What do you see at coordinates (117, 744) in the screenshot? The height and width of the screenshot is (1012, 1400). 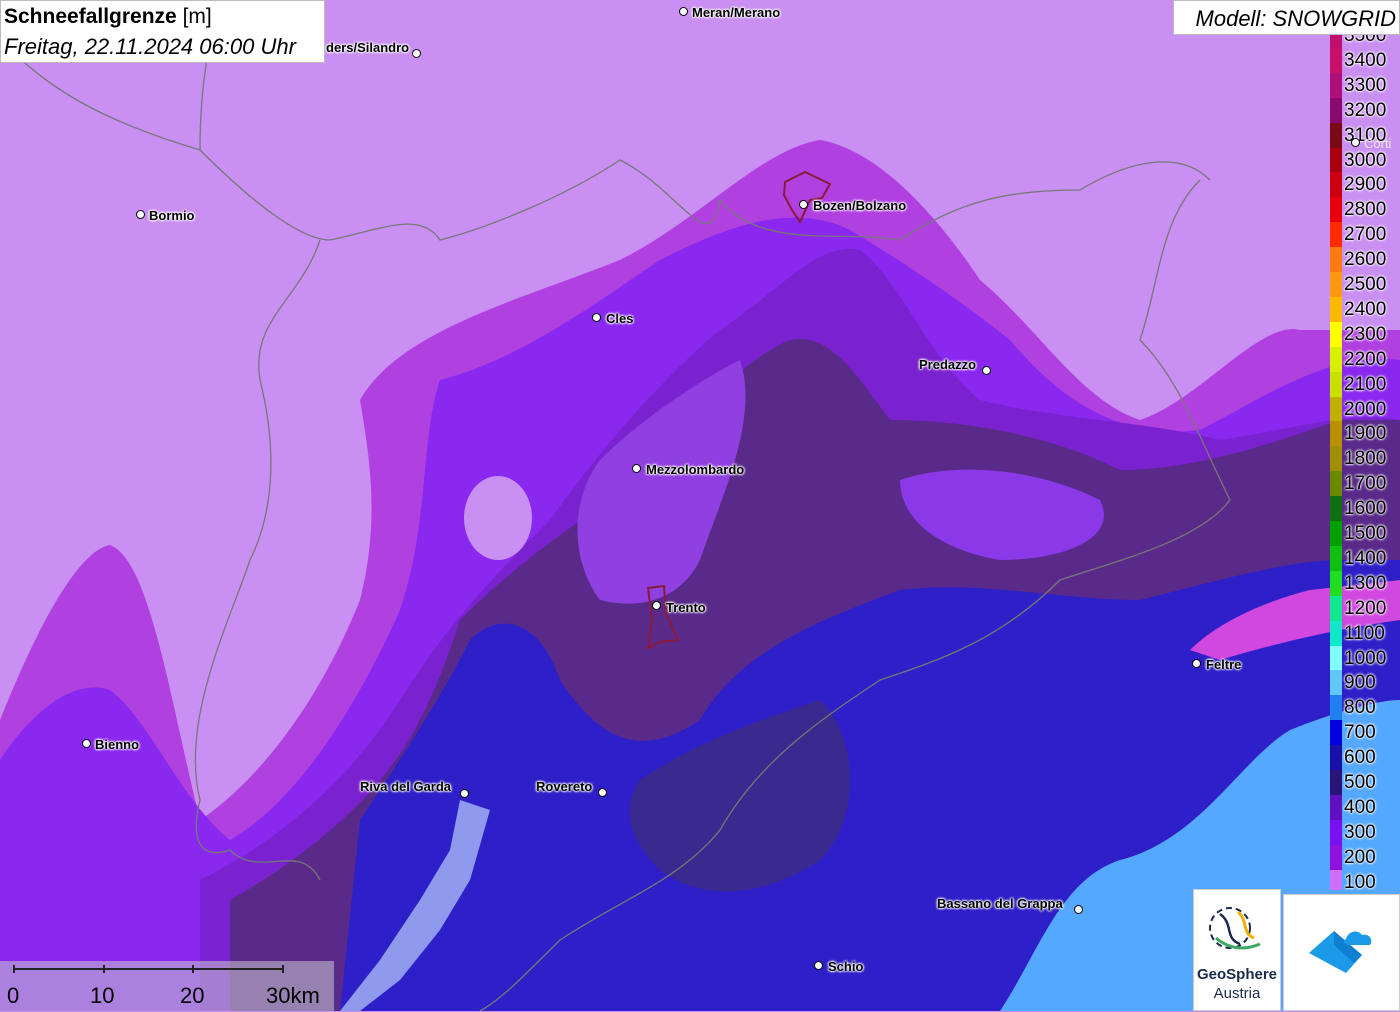 I see `city-label: Bienno` at bounding box center [117, 744].